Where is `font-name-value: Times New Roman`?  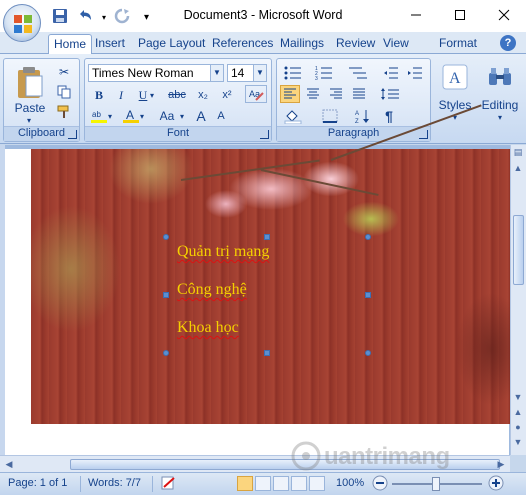
font-name-value: Times New Roman is located at coordinates (143, 73).